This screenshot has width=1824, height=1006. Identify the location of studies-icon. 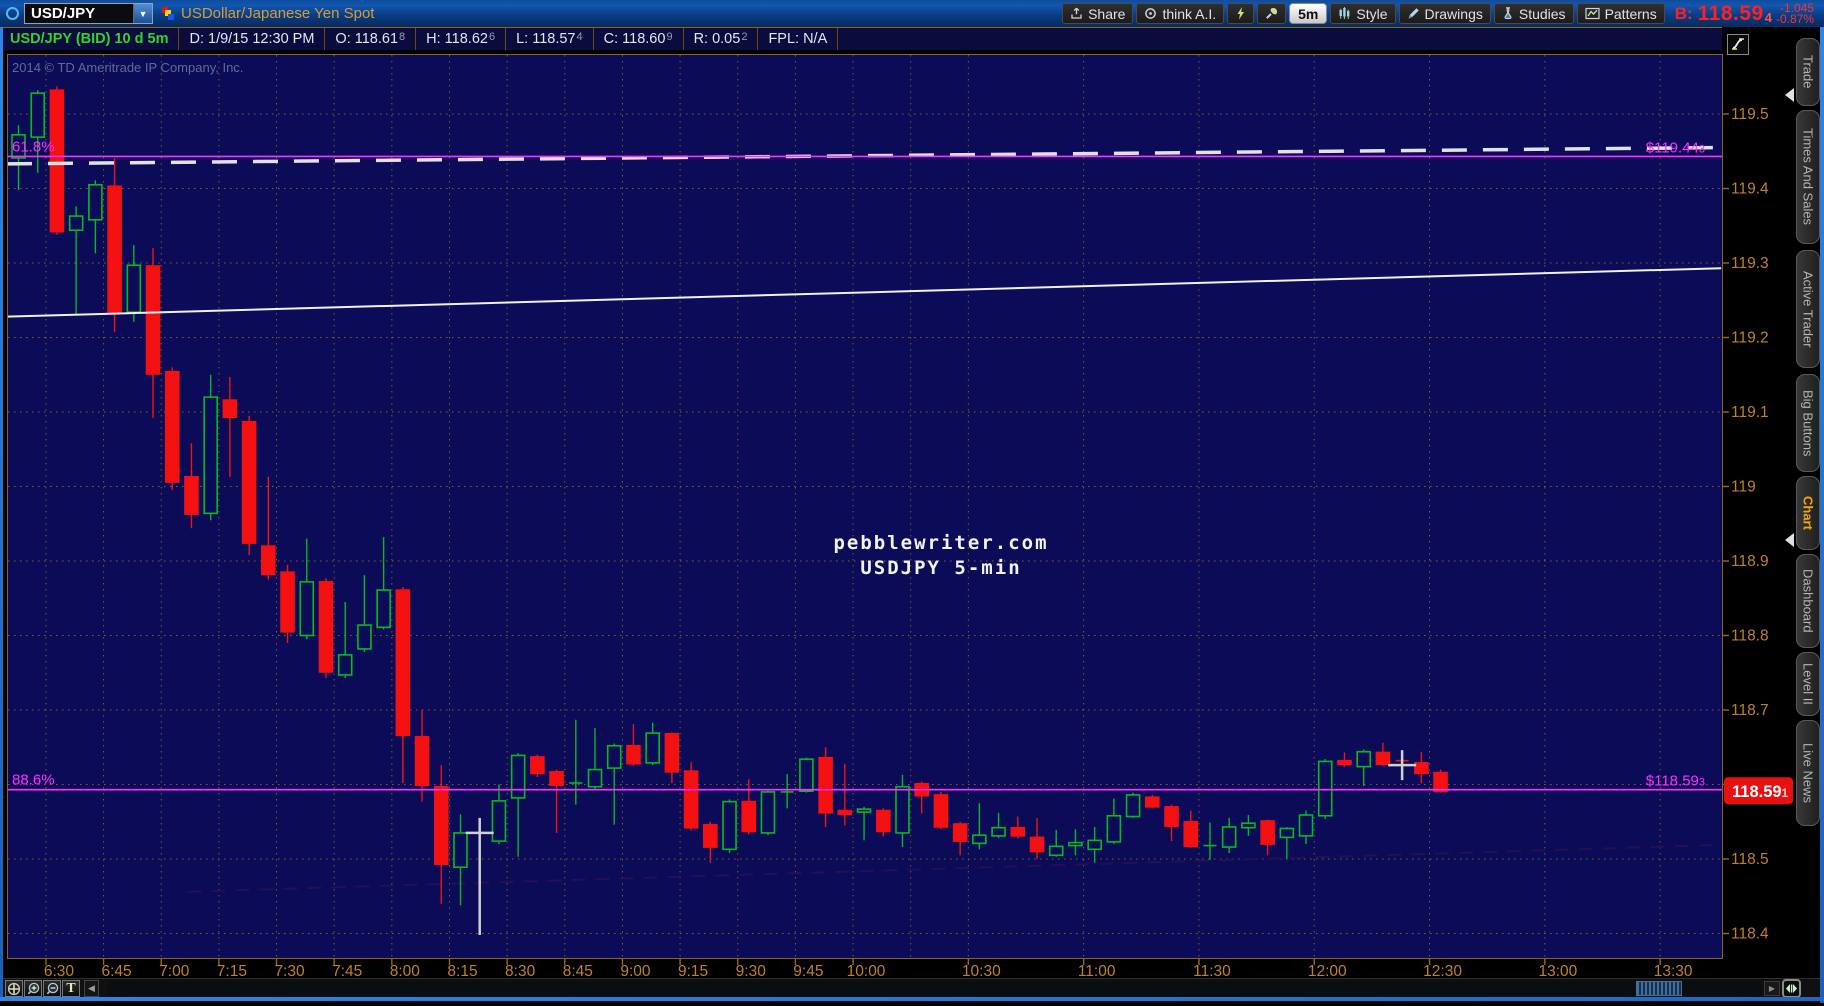
(1508, 13).